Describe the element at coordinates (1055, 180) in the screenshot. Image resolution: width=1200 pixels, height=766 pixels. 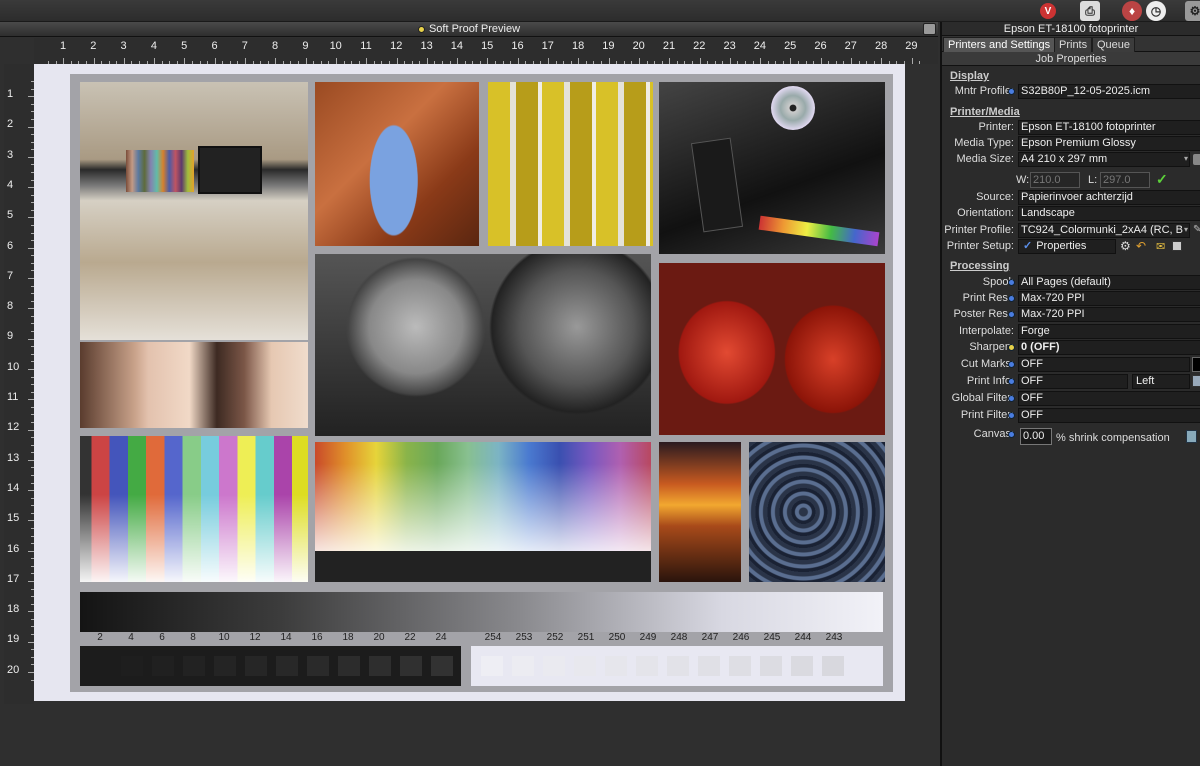
I see `width-input: 210.0` at that location.